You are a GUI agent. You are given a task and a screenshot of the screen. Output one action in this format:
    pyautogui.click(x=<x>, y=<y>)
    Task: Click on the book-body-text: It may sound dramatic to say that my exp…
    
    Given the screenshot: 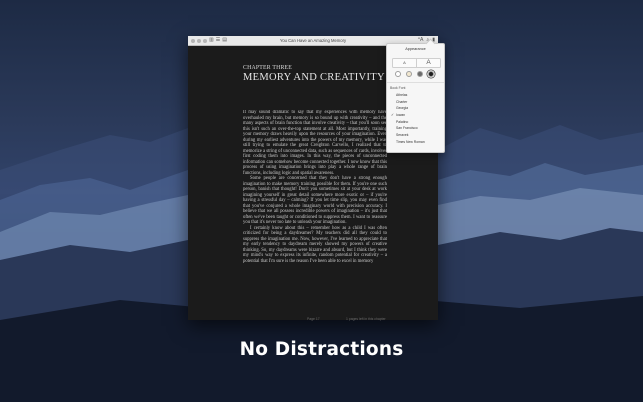 What is the action you would take?
    pyautogui.click(x=315, y=212)
    